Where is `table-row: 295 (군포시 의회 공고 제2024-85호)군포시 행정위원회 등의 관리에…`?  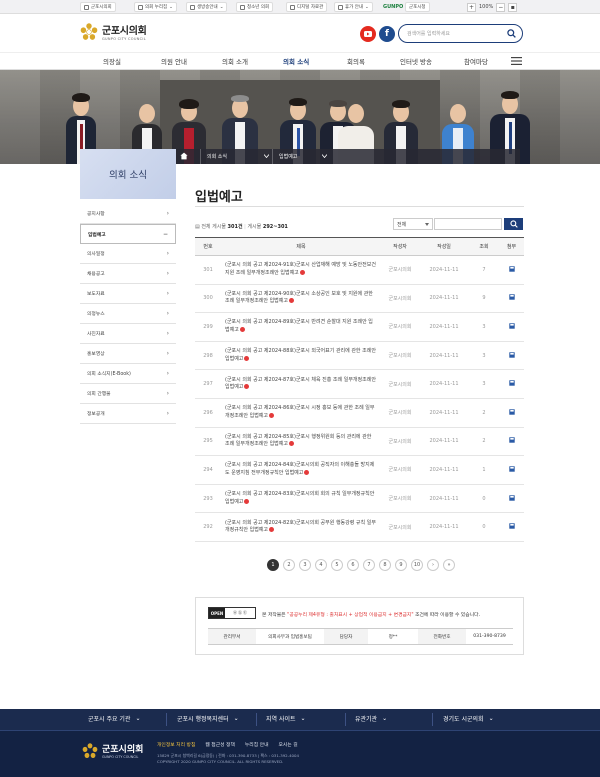 table-row: 295 (군포시 의회 공고 제2024-85호)군포시 행정위원회 등의 관리에… is located at coordinates (359, 442).